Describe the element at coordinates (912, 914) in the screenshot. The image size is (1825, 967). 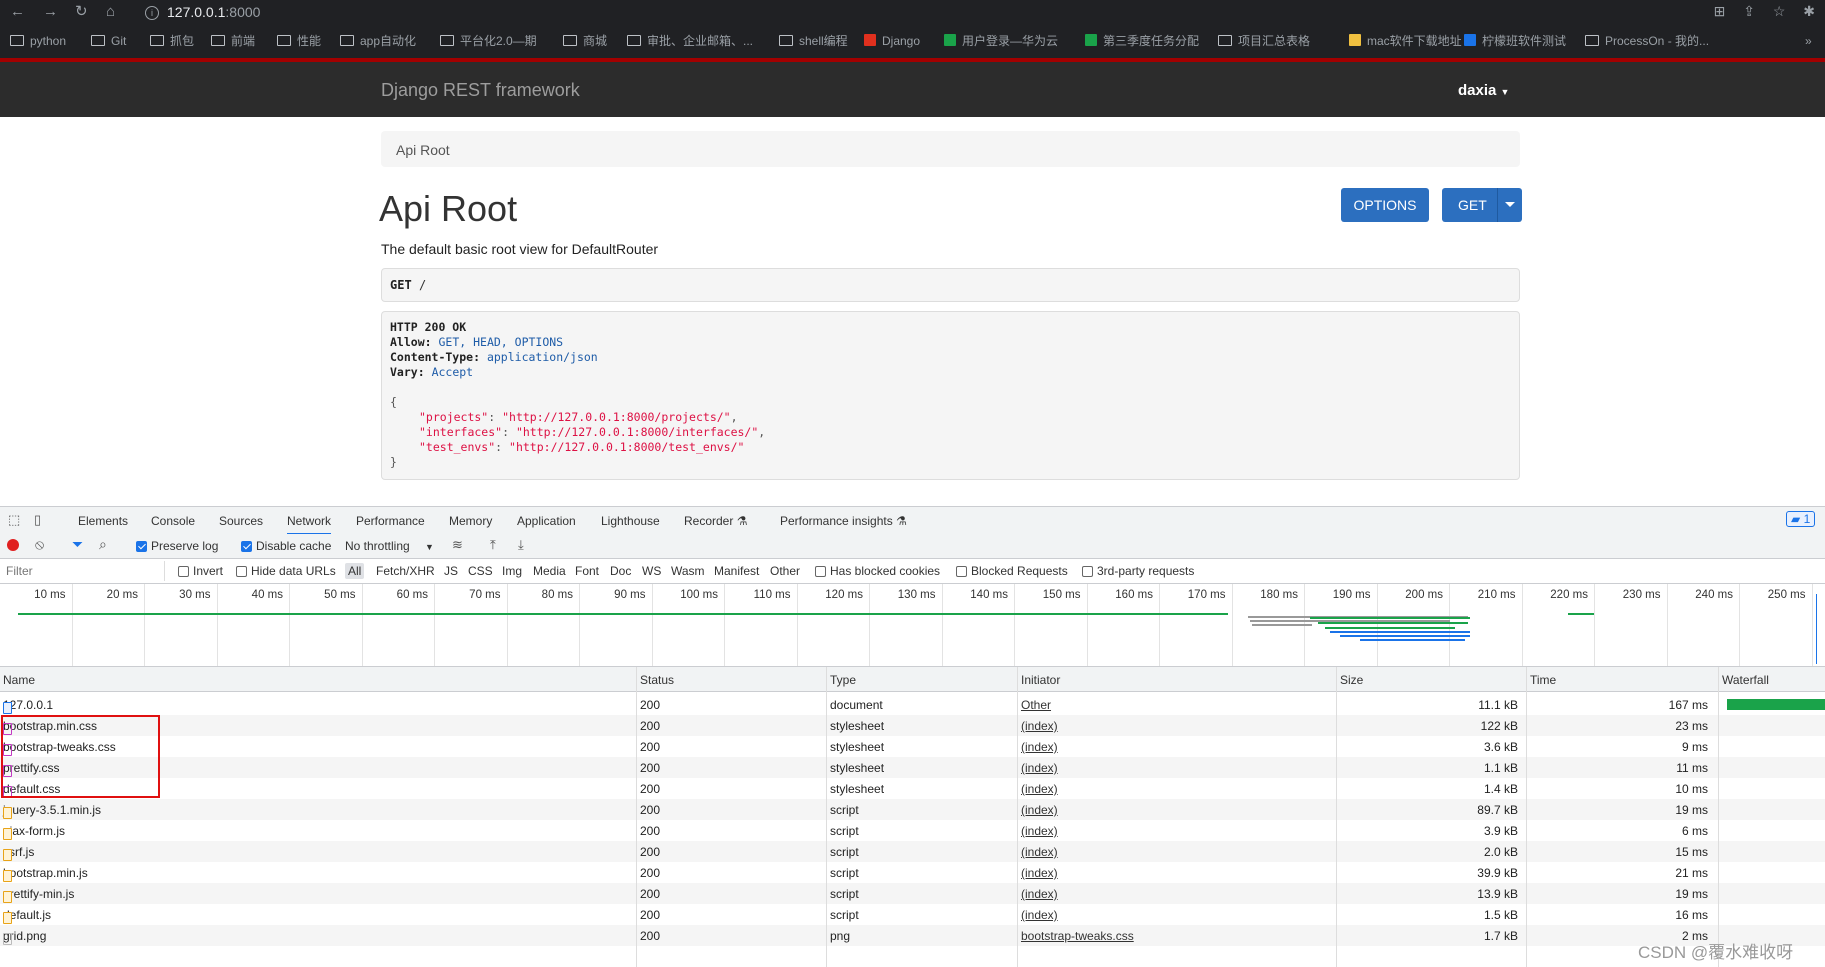
I see `table-row: default.js 200 script (index) 1.5 kB 16 ms` at that location.